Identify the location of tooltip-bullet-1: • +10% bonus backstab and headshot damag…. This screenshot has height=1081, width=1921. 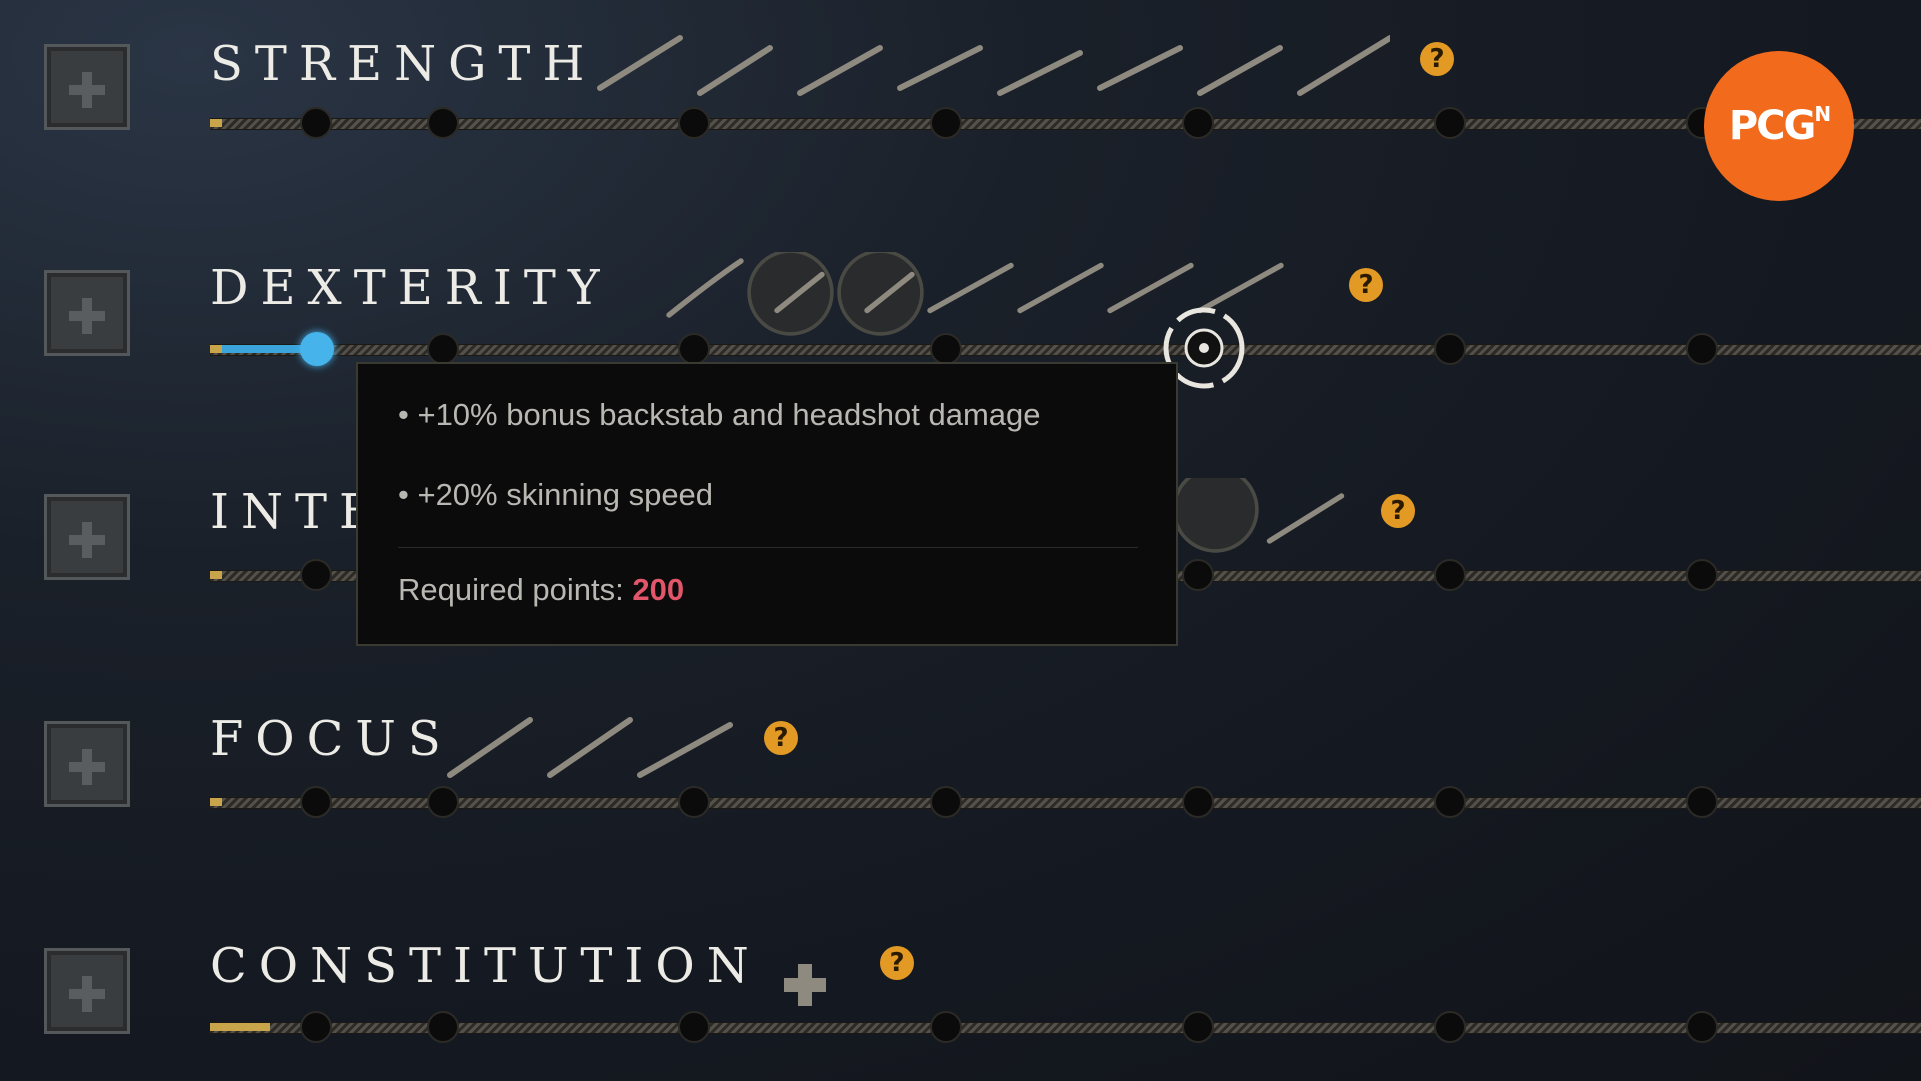
(719, 414).